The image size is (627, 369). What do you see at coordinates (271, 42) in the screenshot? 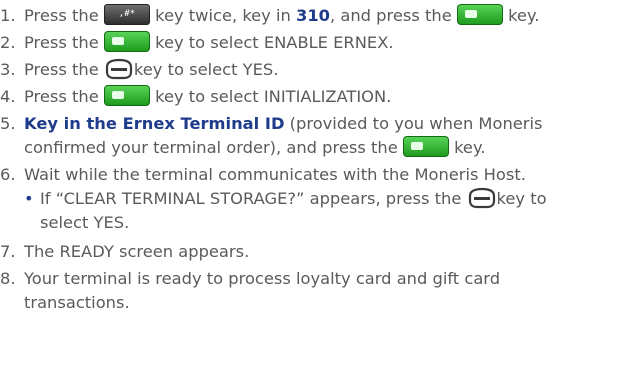
I see `step-text: key to select ENABLE ERNEX.` at bounding box center [271, 42].